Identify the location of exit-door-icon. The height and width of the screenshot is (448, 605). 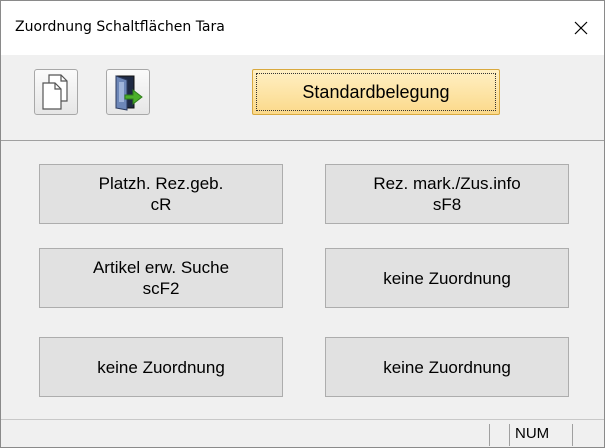
(129, 93).